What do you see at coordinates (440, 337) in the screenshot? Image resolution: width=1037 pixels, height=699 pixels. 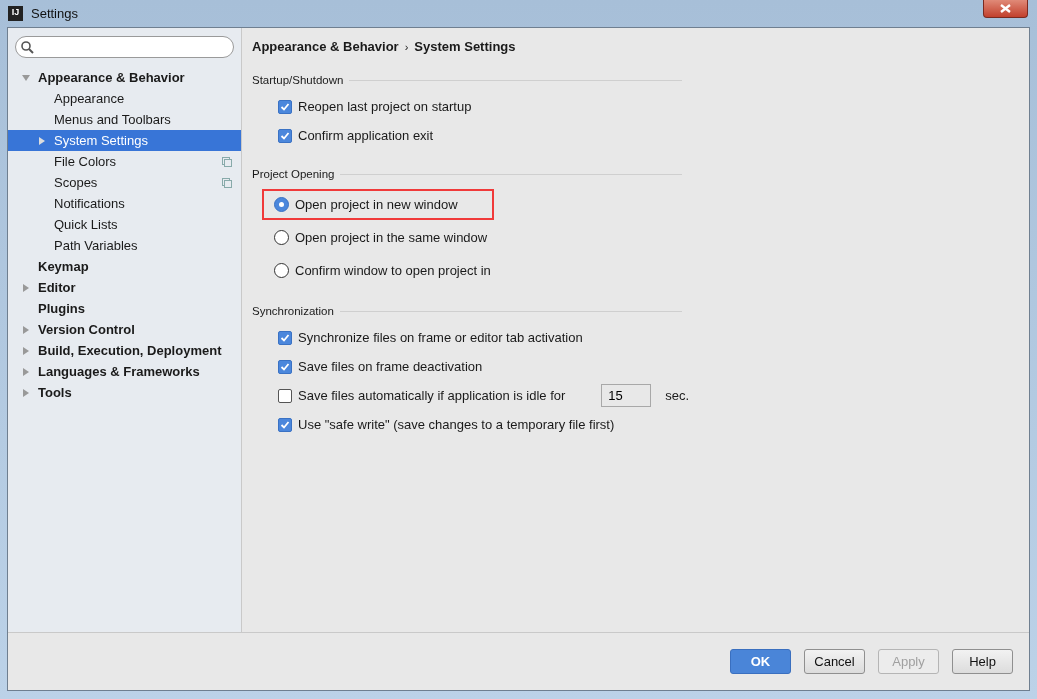 I see `checkbox-label: Synchronize files on frame or editor tab activation` at bounding box center [440, 337].